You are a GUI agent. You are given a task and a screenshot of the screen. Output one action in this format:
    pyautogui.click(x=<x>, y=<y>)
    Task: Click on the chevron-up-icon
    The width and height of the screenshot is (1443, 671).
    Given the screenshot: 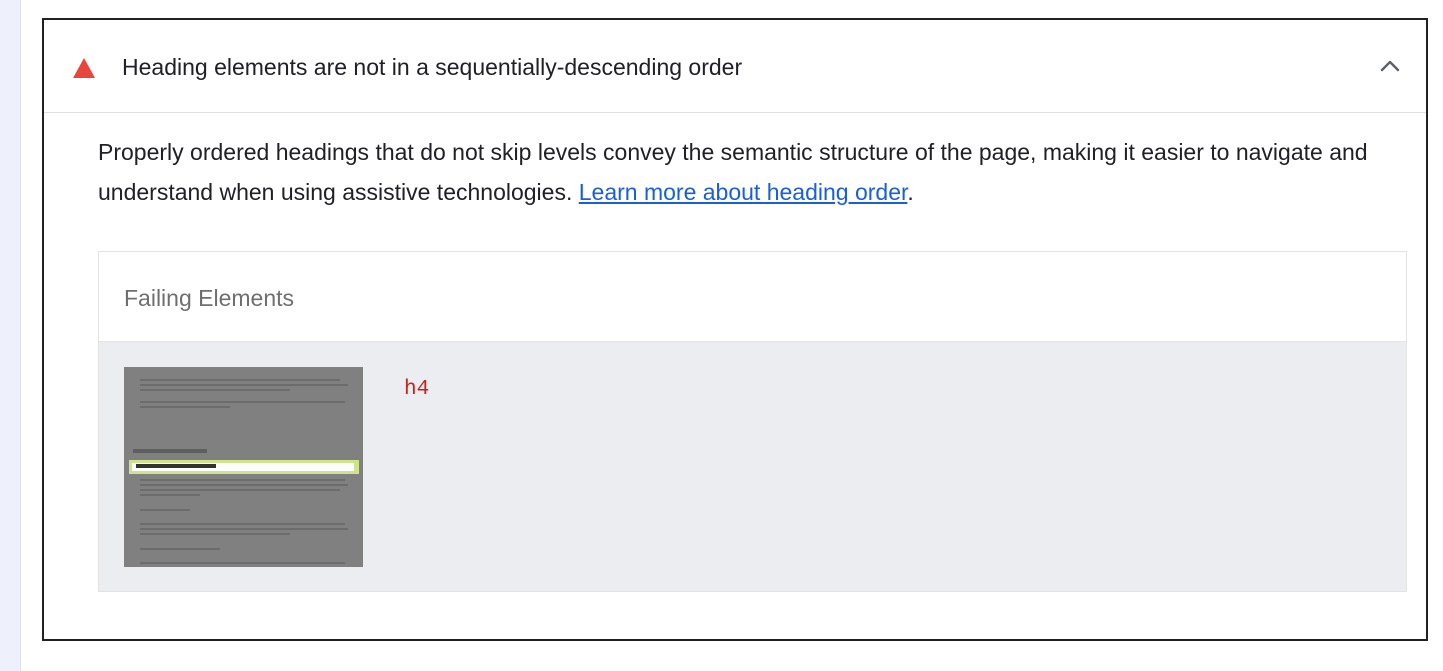 What is the action you would take?
    pyautogui.click(x=1390, y=66)
    